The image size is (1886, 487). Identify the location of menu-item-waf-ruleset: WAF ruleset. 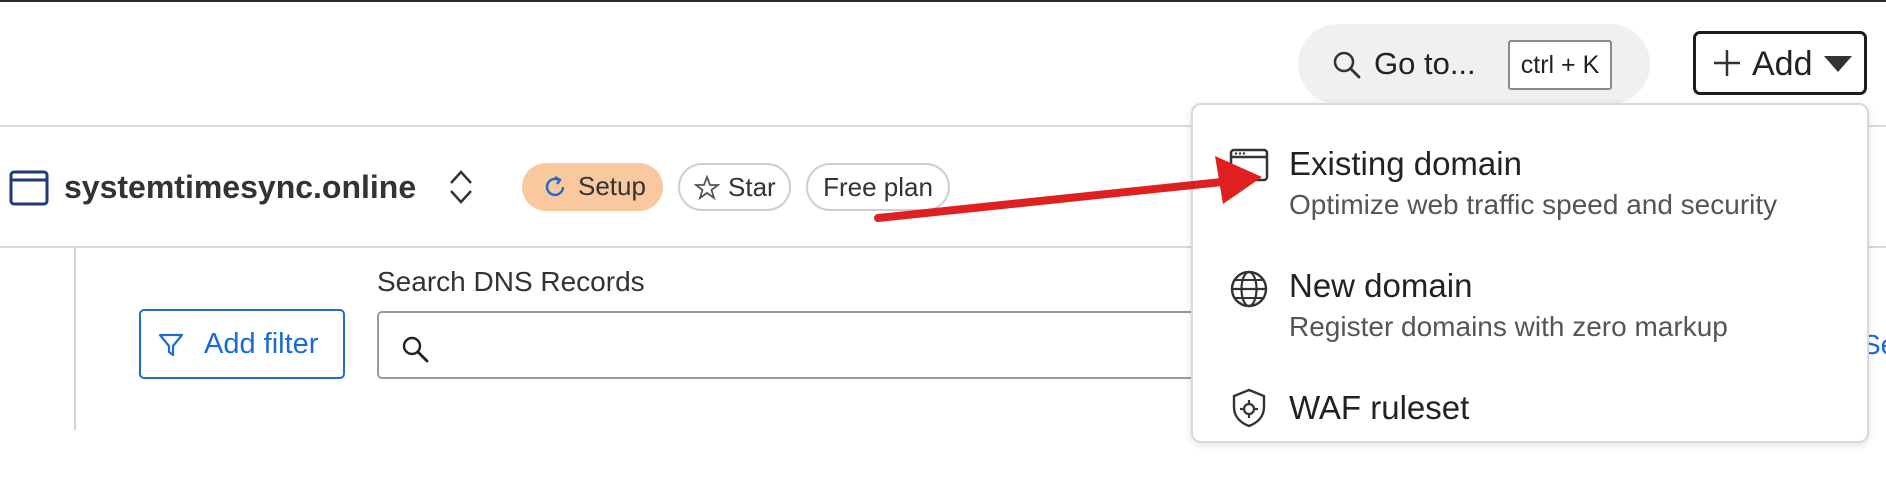
(1530, 432).